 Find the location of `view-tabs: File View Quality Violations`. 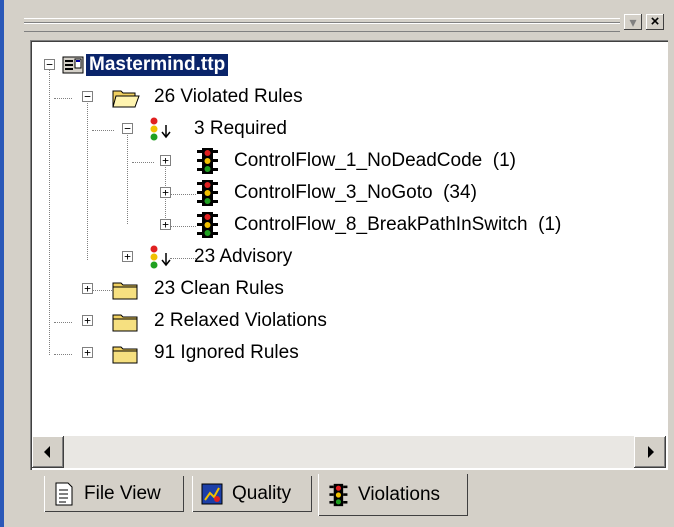

view-tabs: File View Quality Violations is located at coordinates (350, 496).